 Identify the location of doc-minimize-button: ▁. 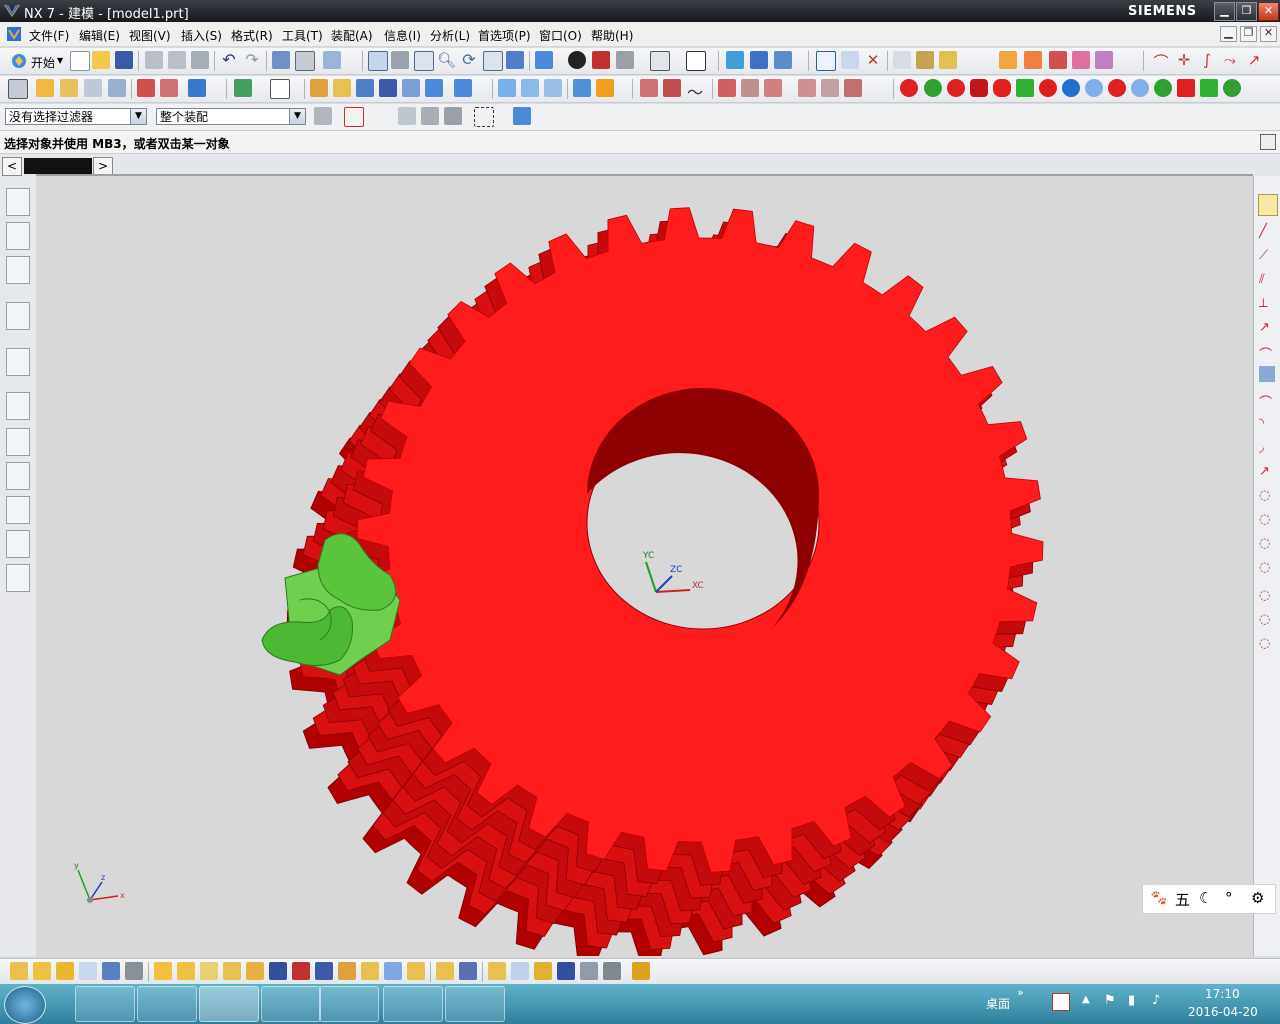
(1228, 34).